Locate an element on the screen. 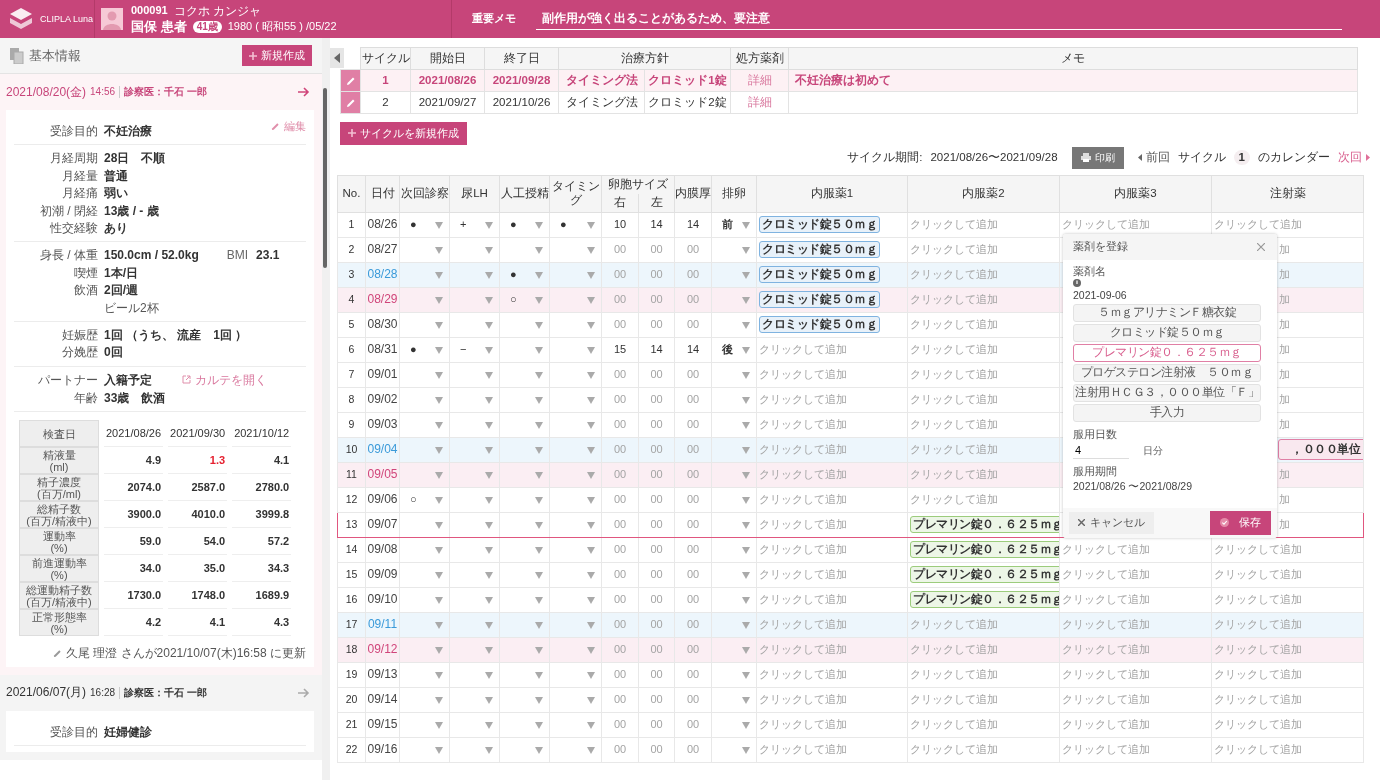 The width and height of the screenshot is (1380, 780). medicine-option: ５ｍｇアリナミンＦ糖衣錠 is located at coordinates (1167, 312).